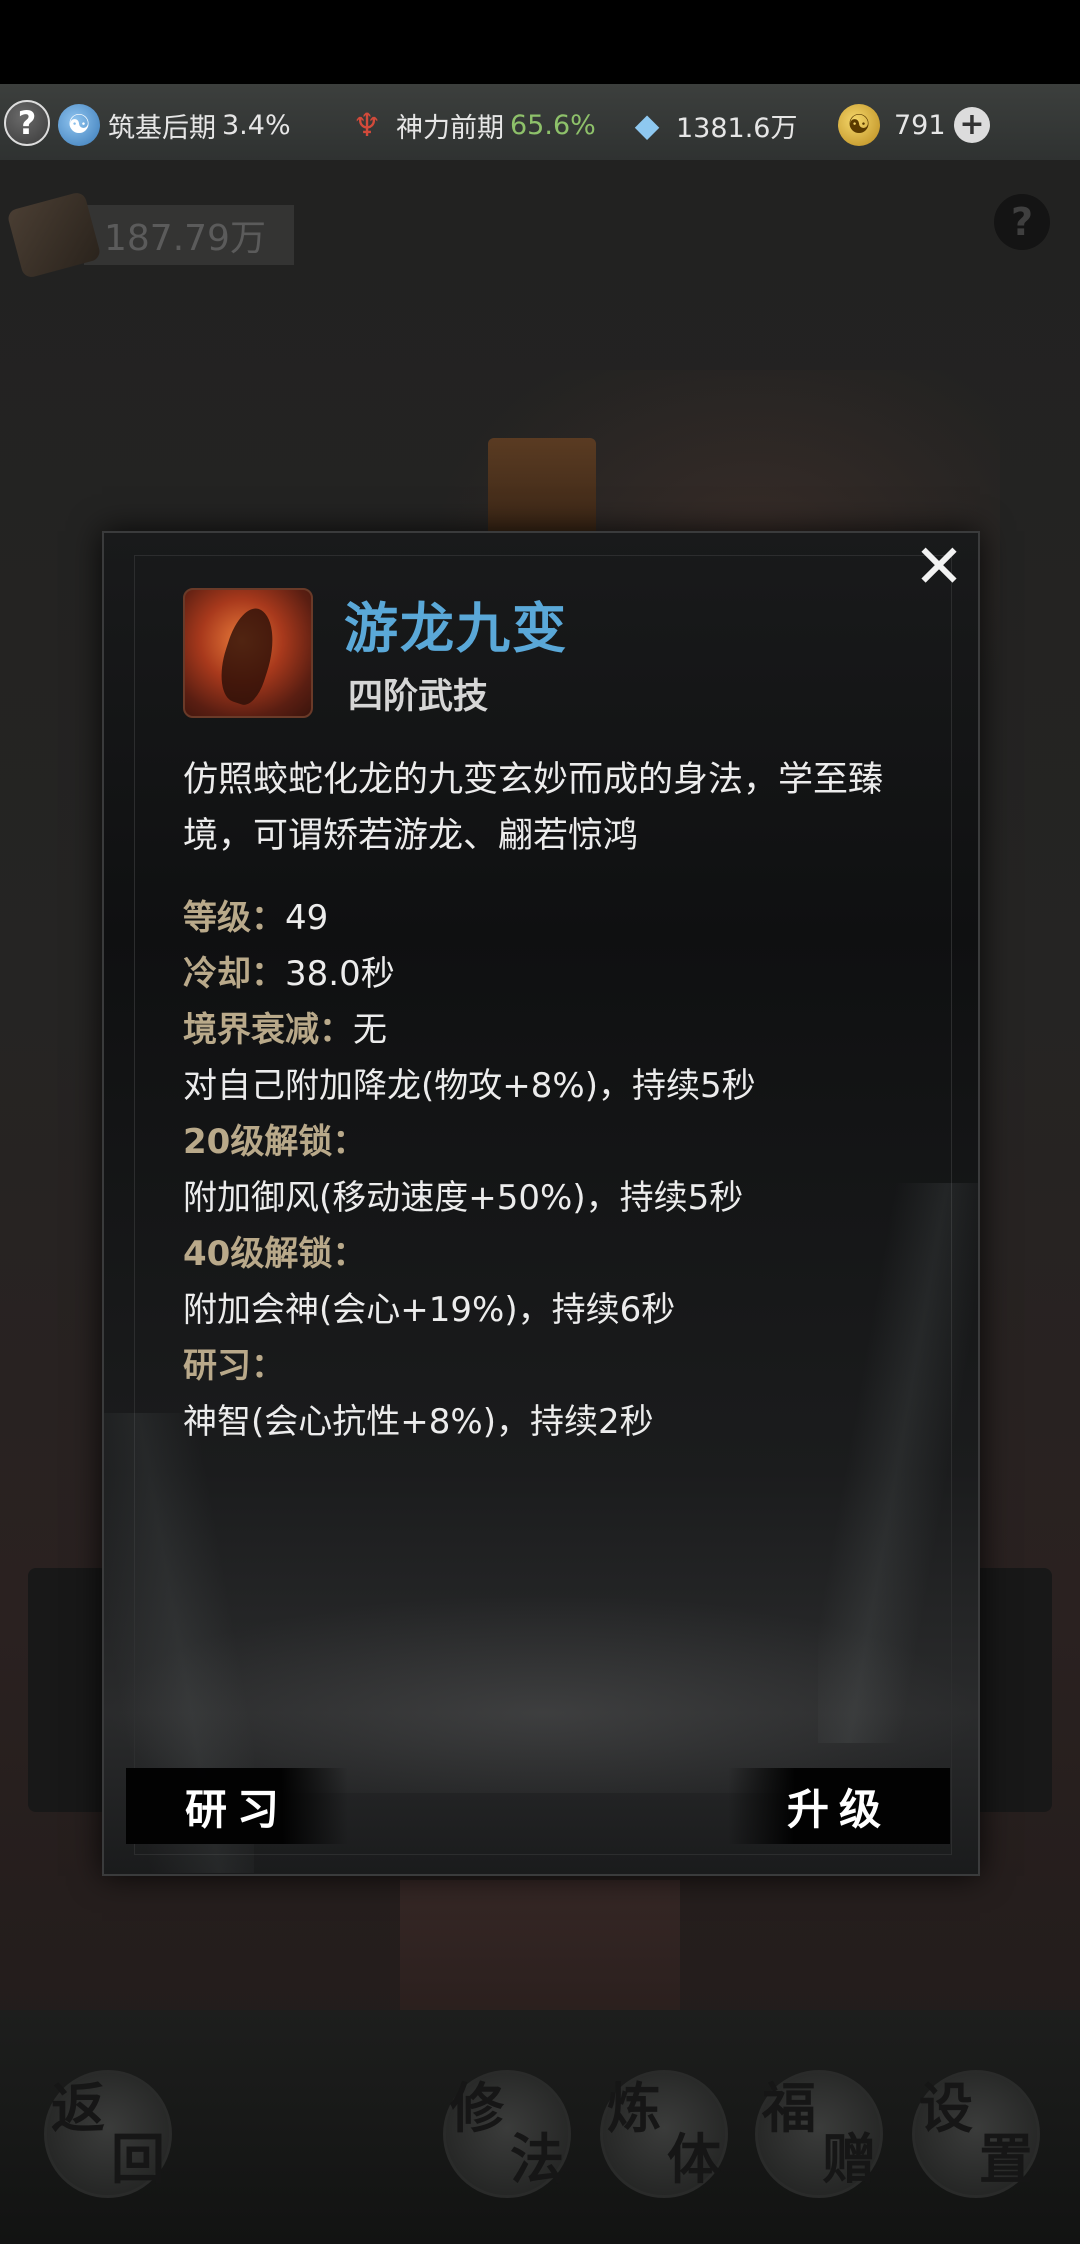 The height and width of the screenshot is (2244, 1080). I want to click on nav-settings-char2: 置, so click(1006, 2159).